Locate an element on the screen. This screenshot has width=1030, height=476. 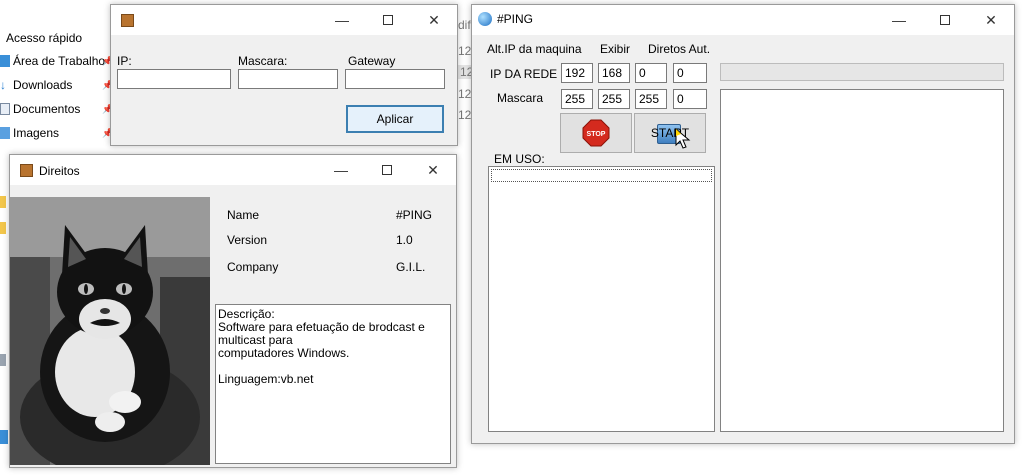
gateway-input is located at coordinates (395, 79).